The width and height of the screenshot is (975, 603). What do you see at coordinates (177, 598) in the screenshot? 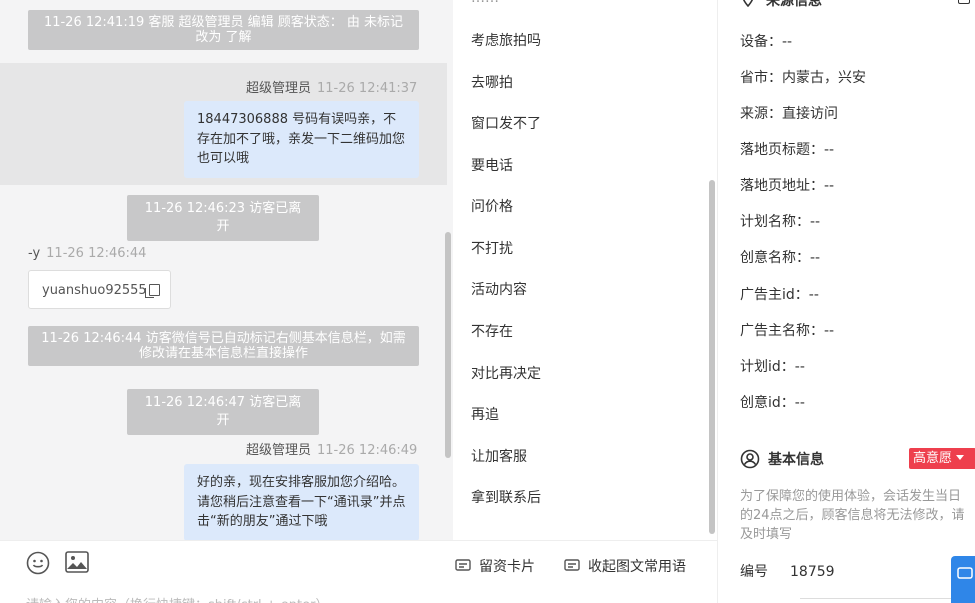
I see `message-input-placeholder: 请输入您的内容（换行快捷键：shift/ctrl + enter）` at bounding box center [177, 598].